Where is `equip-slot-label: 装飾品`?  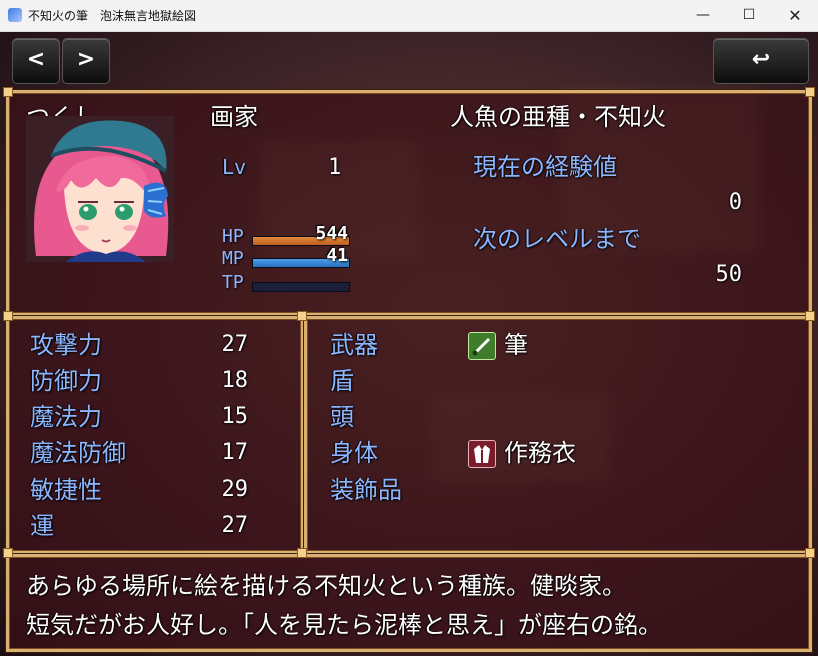
equip-slot-label: 装飾品 is located at coordinates (366, 490).